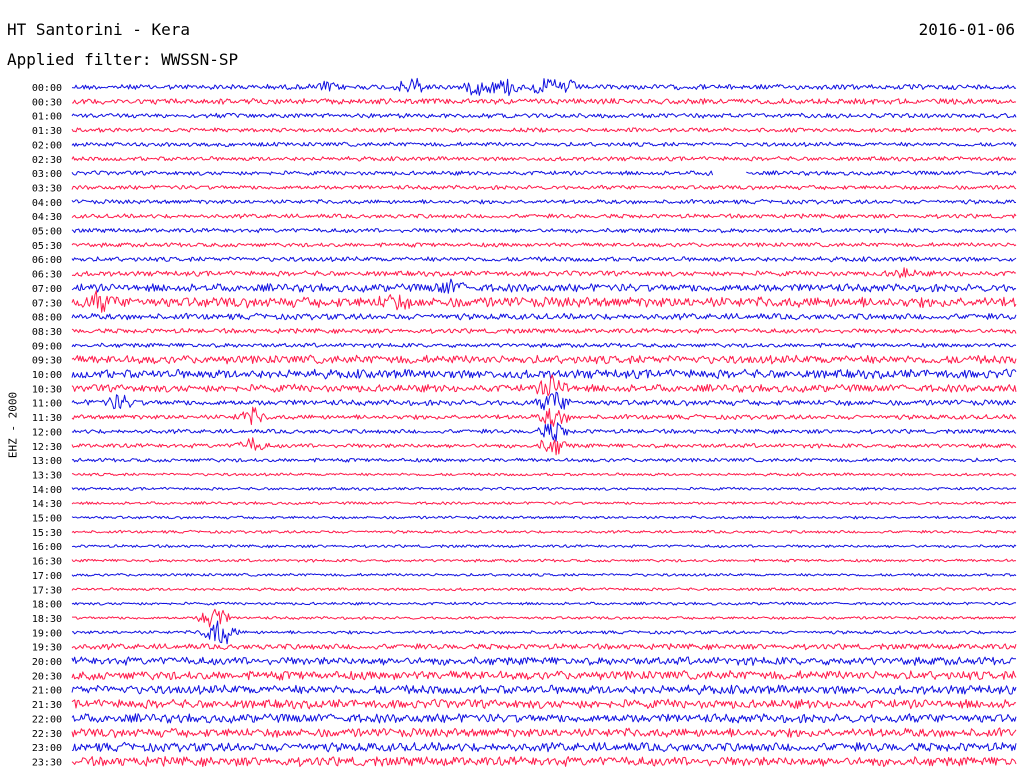  What do you see at coordinates (47, 346) in the screenshot?
I see `time-label-0900: 09:00` at bounding box center [47, 346].